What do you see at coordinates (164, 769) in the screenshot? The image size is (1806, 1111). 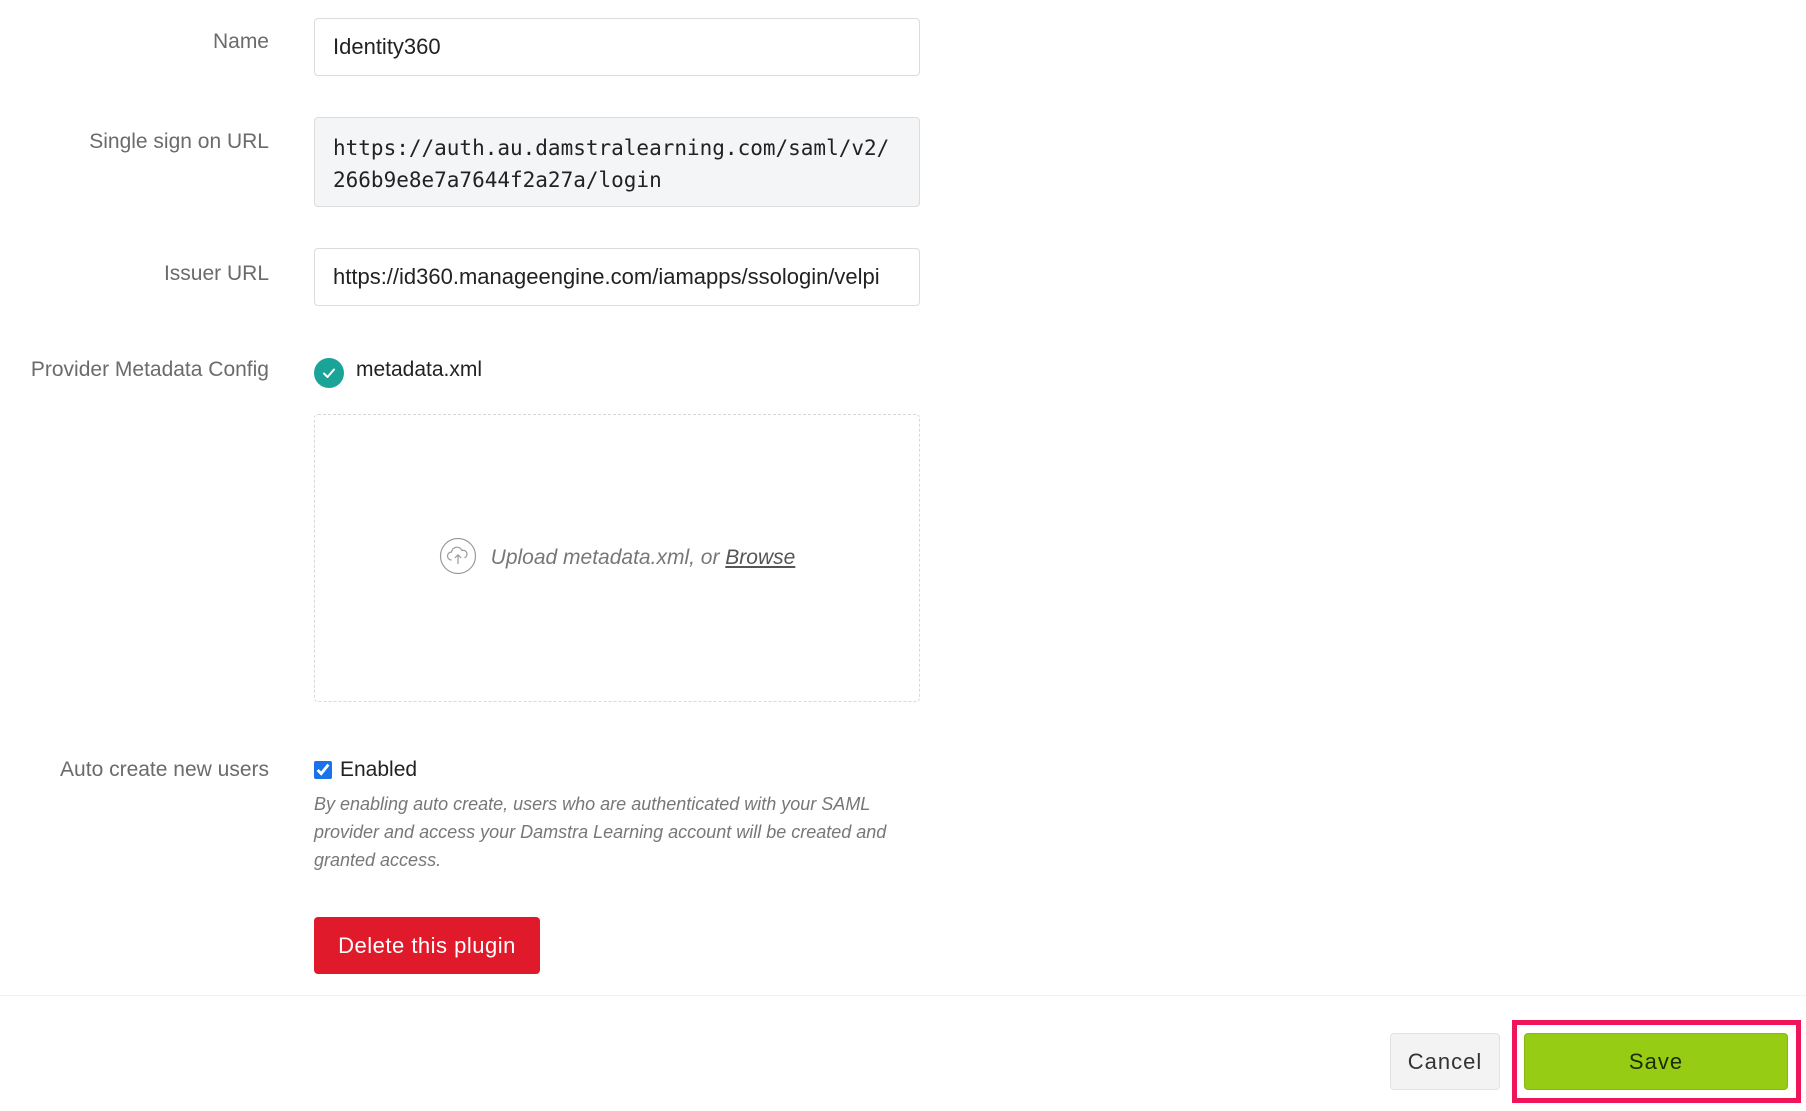 I see `auto-create-label: Auto create new users` at bounding box center [164, 769].